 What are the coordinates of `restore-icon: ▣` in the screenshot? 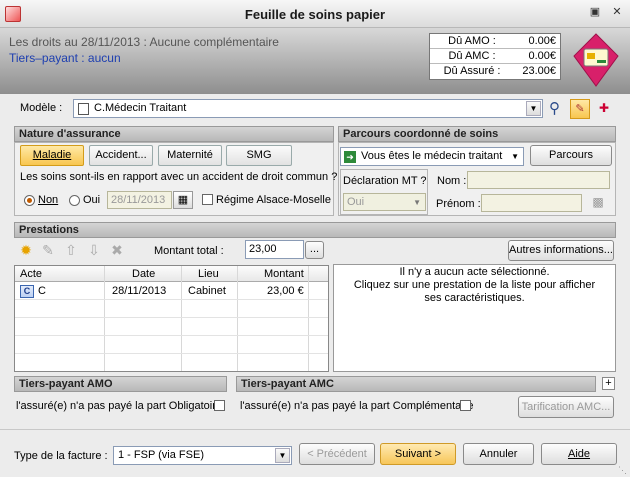 It's located at (595, 13).